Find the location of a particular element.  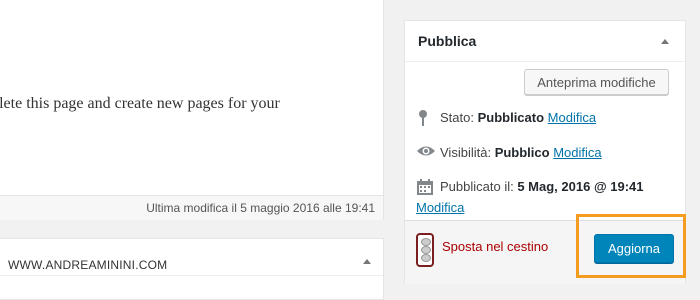

published-value: 5 Mag, 2016 @ 19:41 is located at coordinates (580, 186).